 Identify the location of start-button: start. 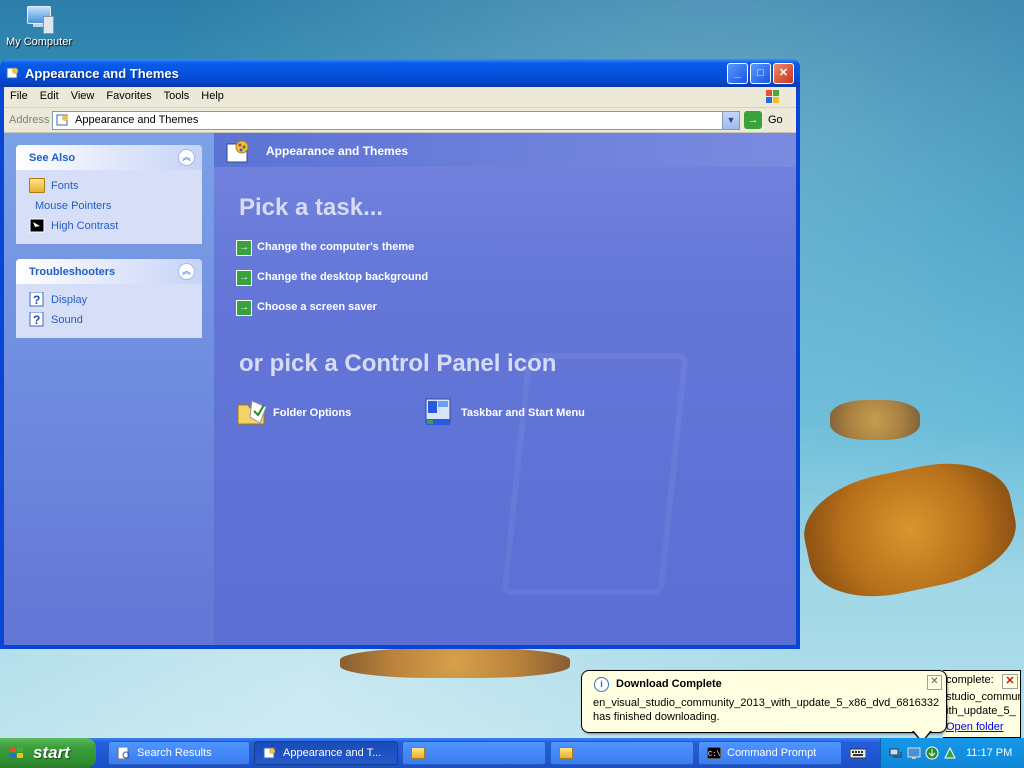
(48, 753).